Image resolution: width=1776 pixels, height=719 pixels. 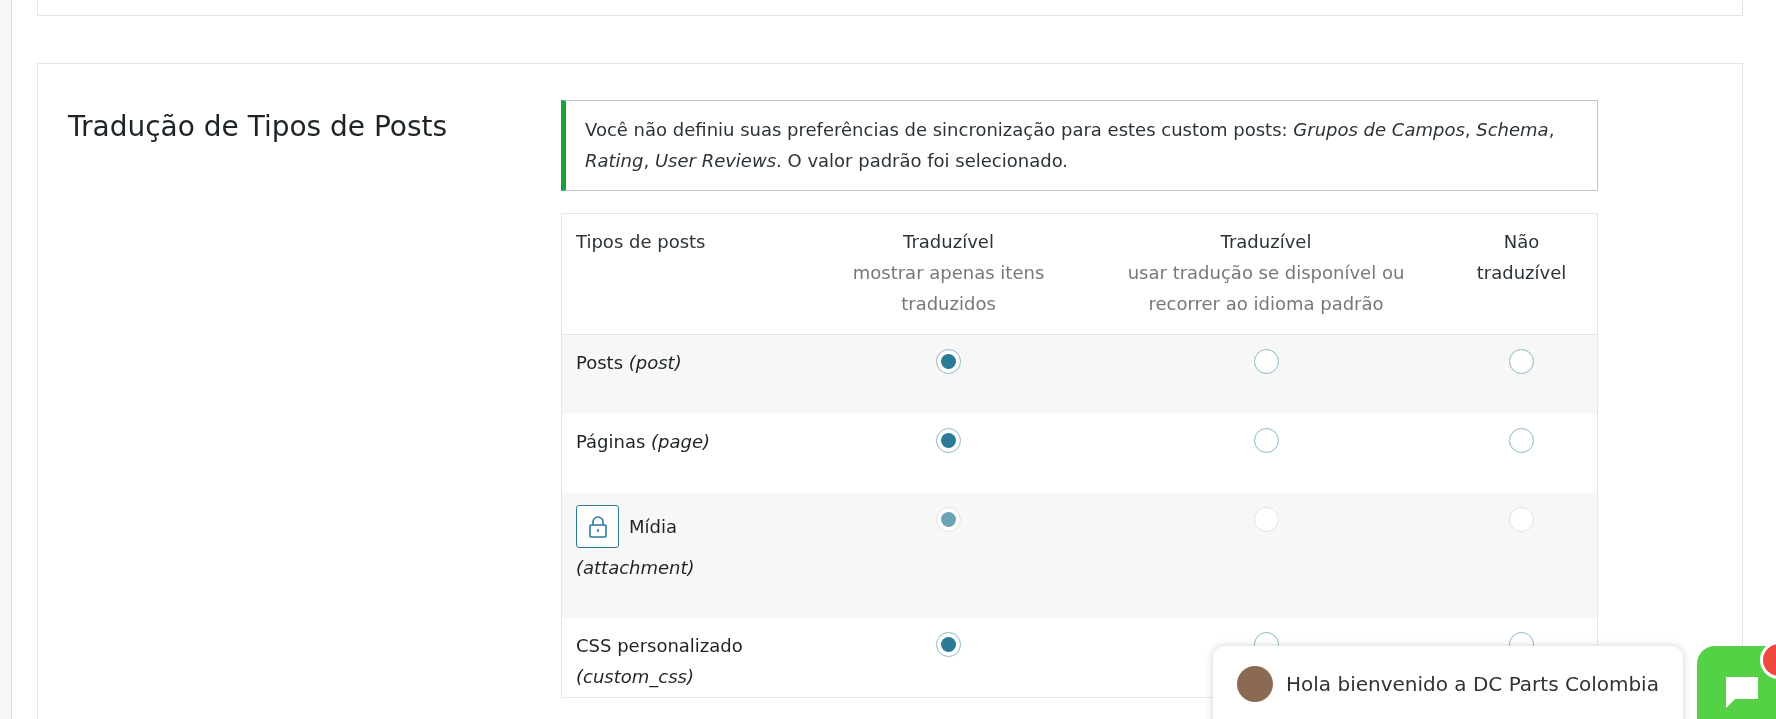 I want to click on avatar, so click(x=1255, y=684).